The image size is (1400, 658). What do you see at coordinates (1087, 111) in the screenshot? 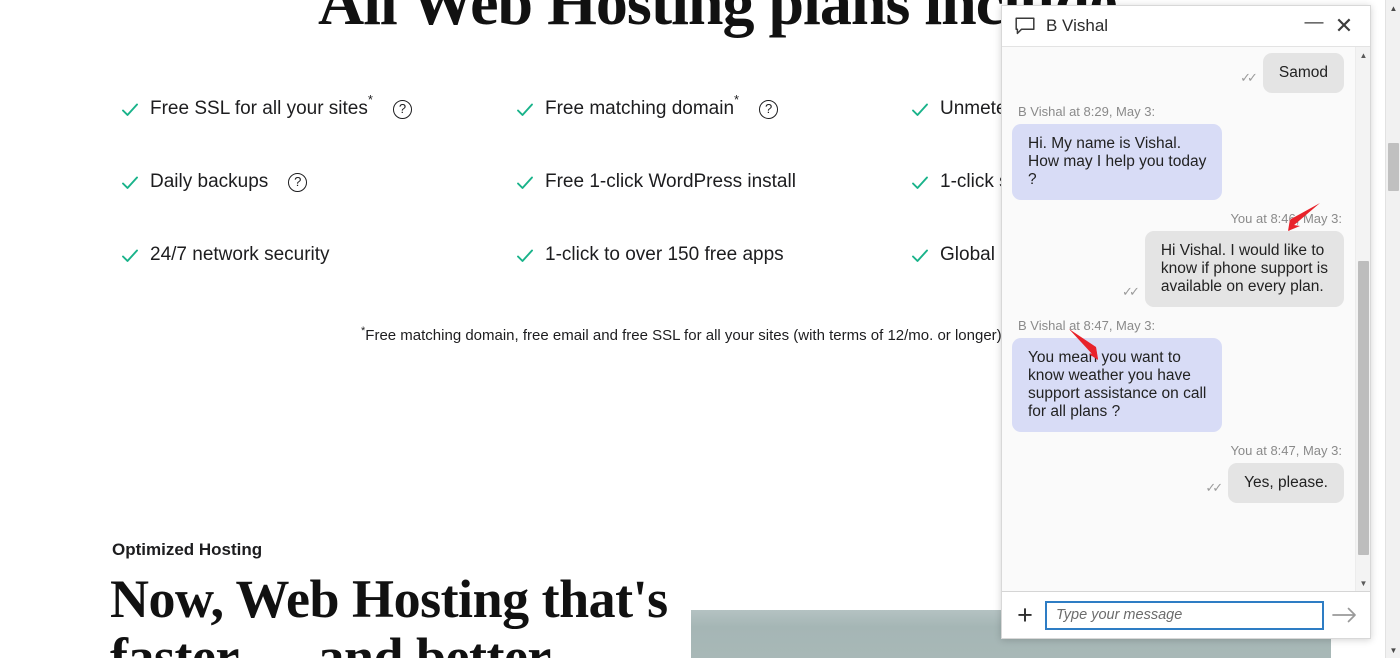
I see `message-meta: B Vishal at 8:29, May 3:` at bounding box center [1087, 111].